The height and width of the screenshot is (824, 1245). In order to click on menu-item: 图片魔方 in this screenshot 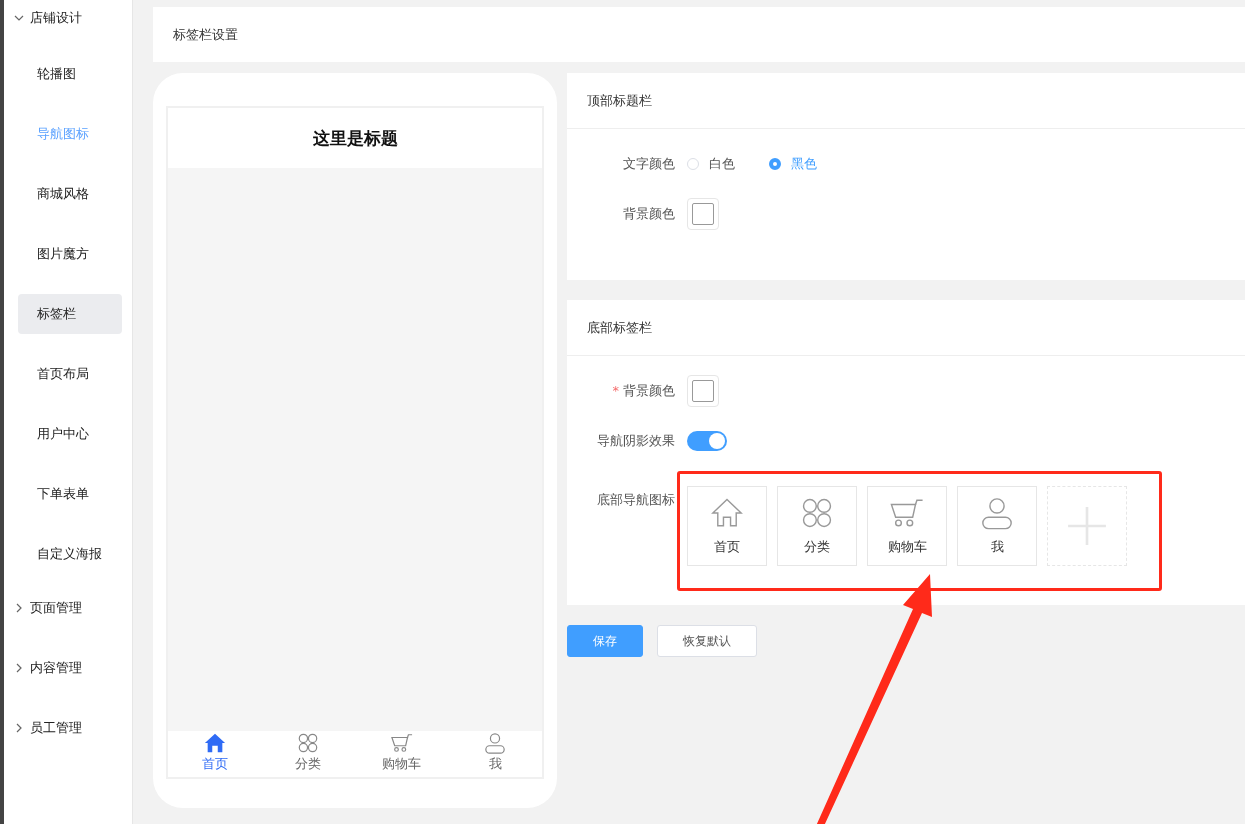, I will do `click(70, 254)`.